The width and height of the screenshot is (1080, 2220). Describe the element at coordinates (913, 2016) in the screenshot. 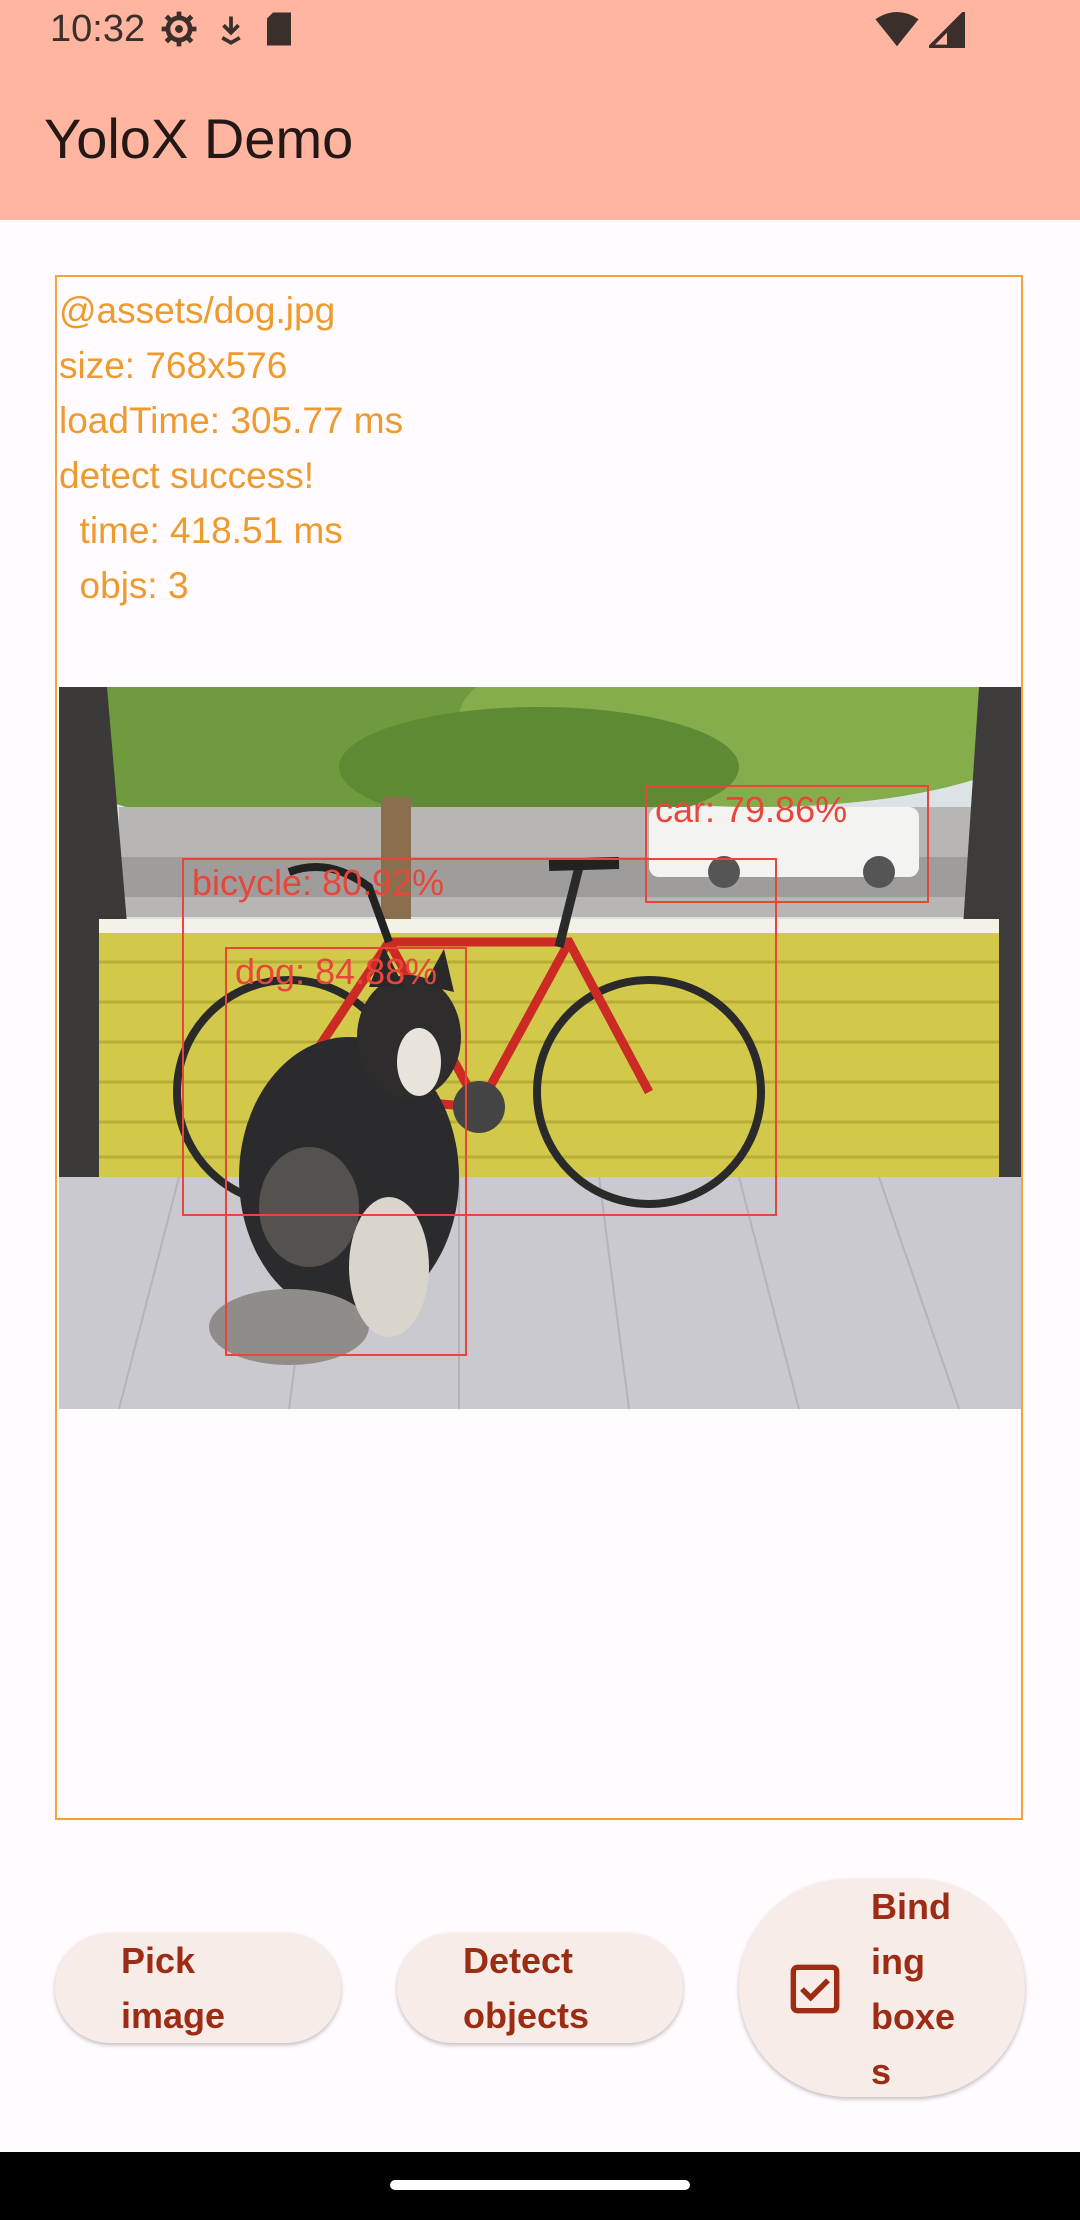

I see `binding-boxes-label-line3: boxe` at that location.